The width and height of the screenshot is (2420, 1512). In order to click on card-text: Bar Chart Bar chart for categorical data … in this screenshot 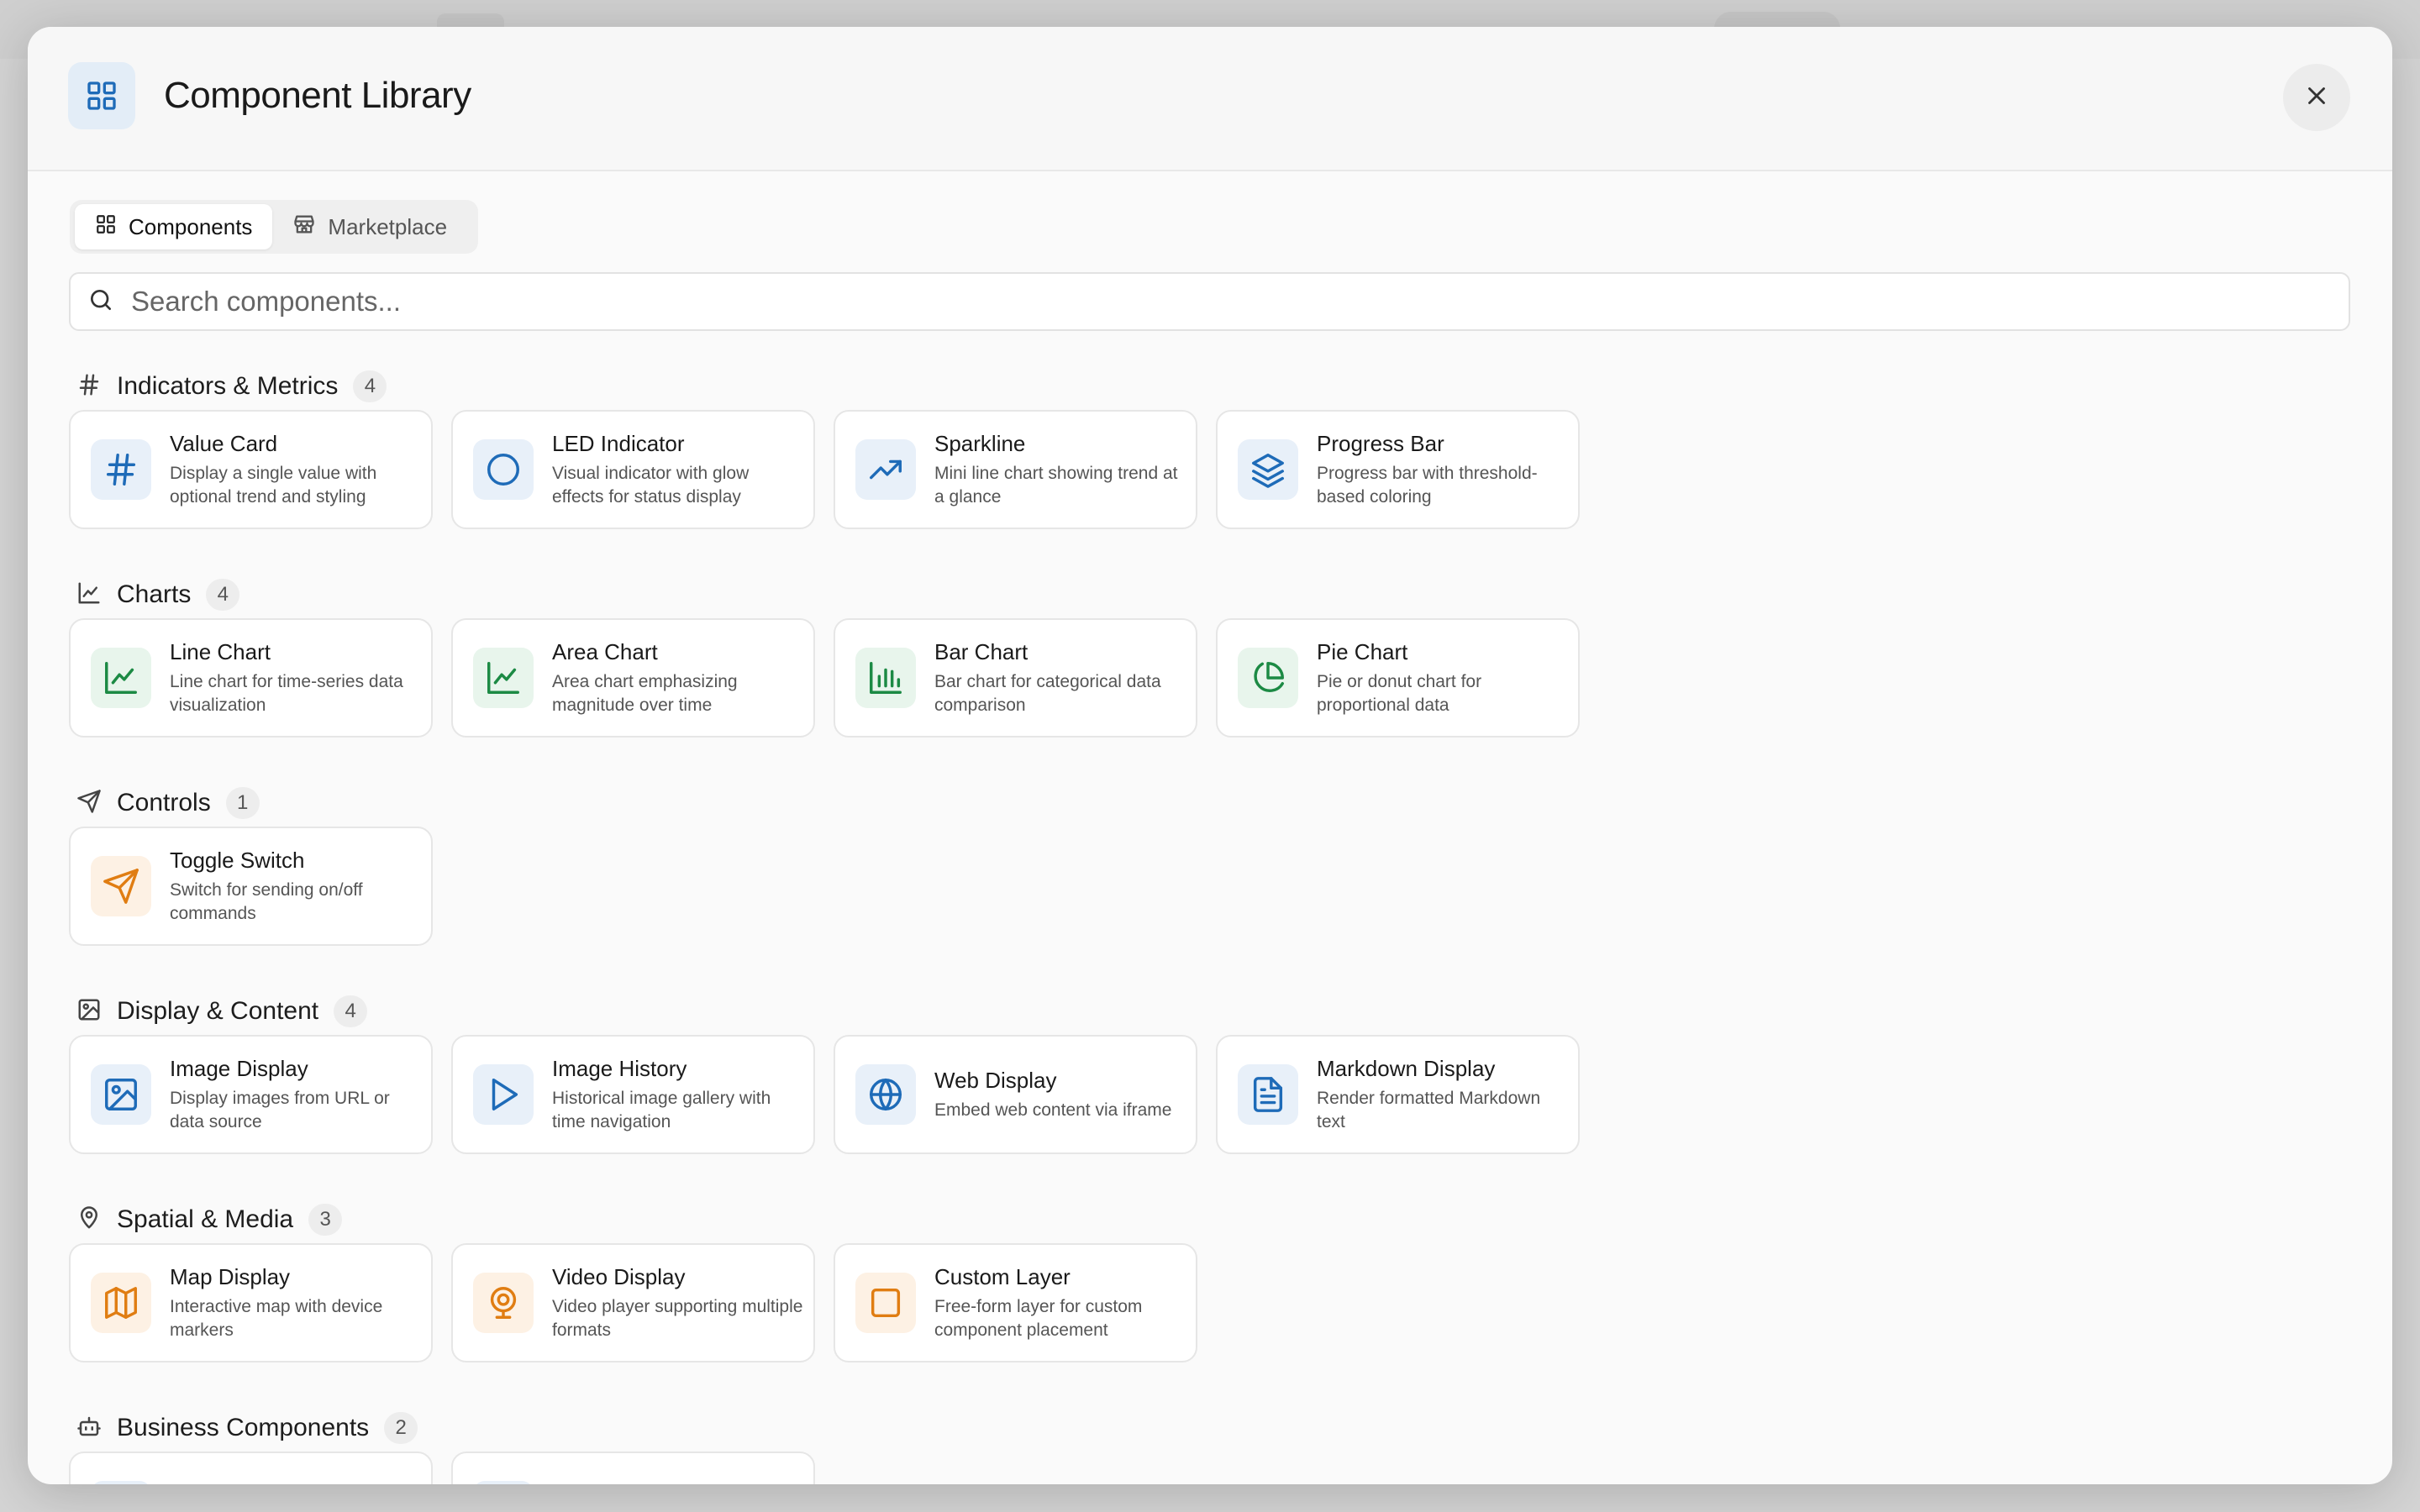, I will do `click(1060, 678)`.